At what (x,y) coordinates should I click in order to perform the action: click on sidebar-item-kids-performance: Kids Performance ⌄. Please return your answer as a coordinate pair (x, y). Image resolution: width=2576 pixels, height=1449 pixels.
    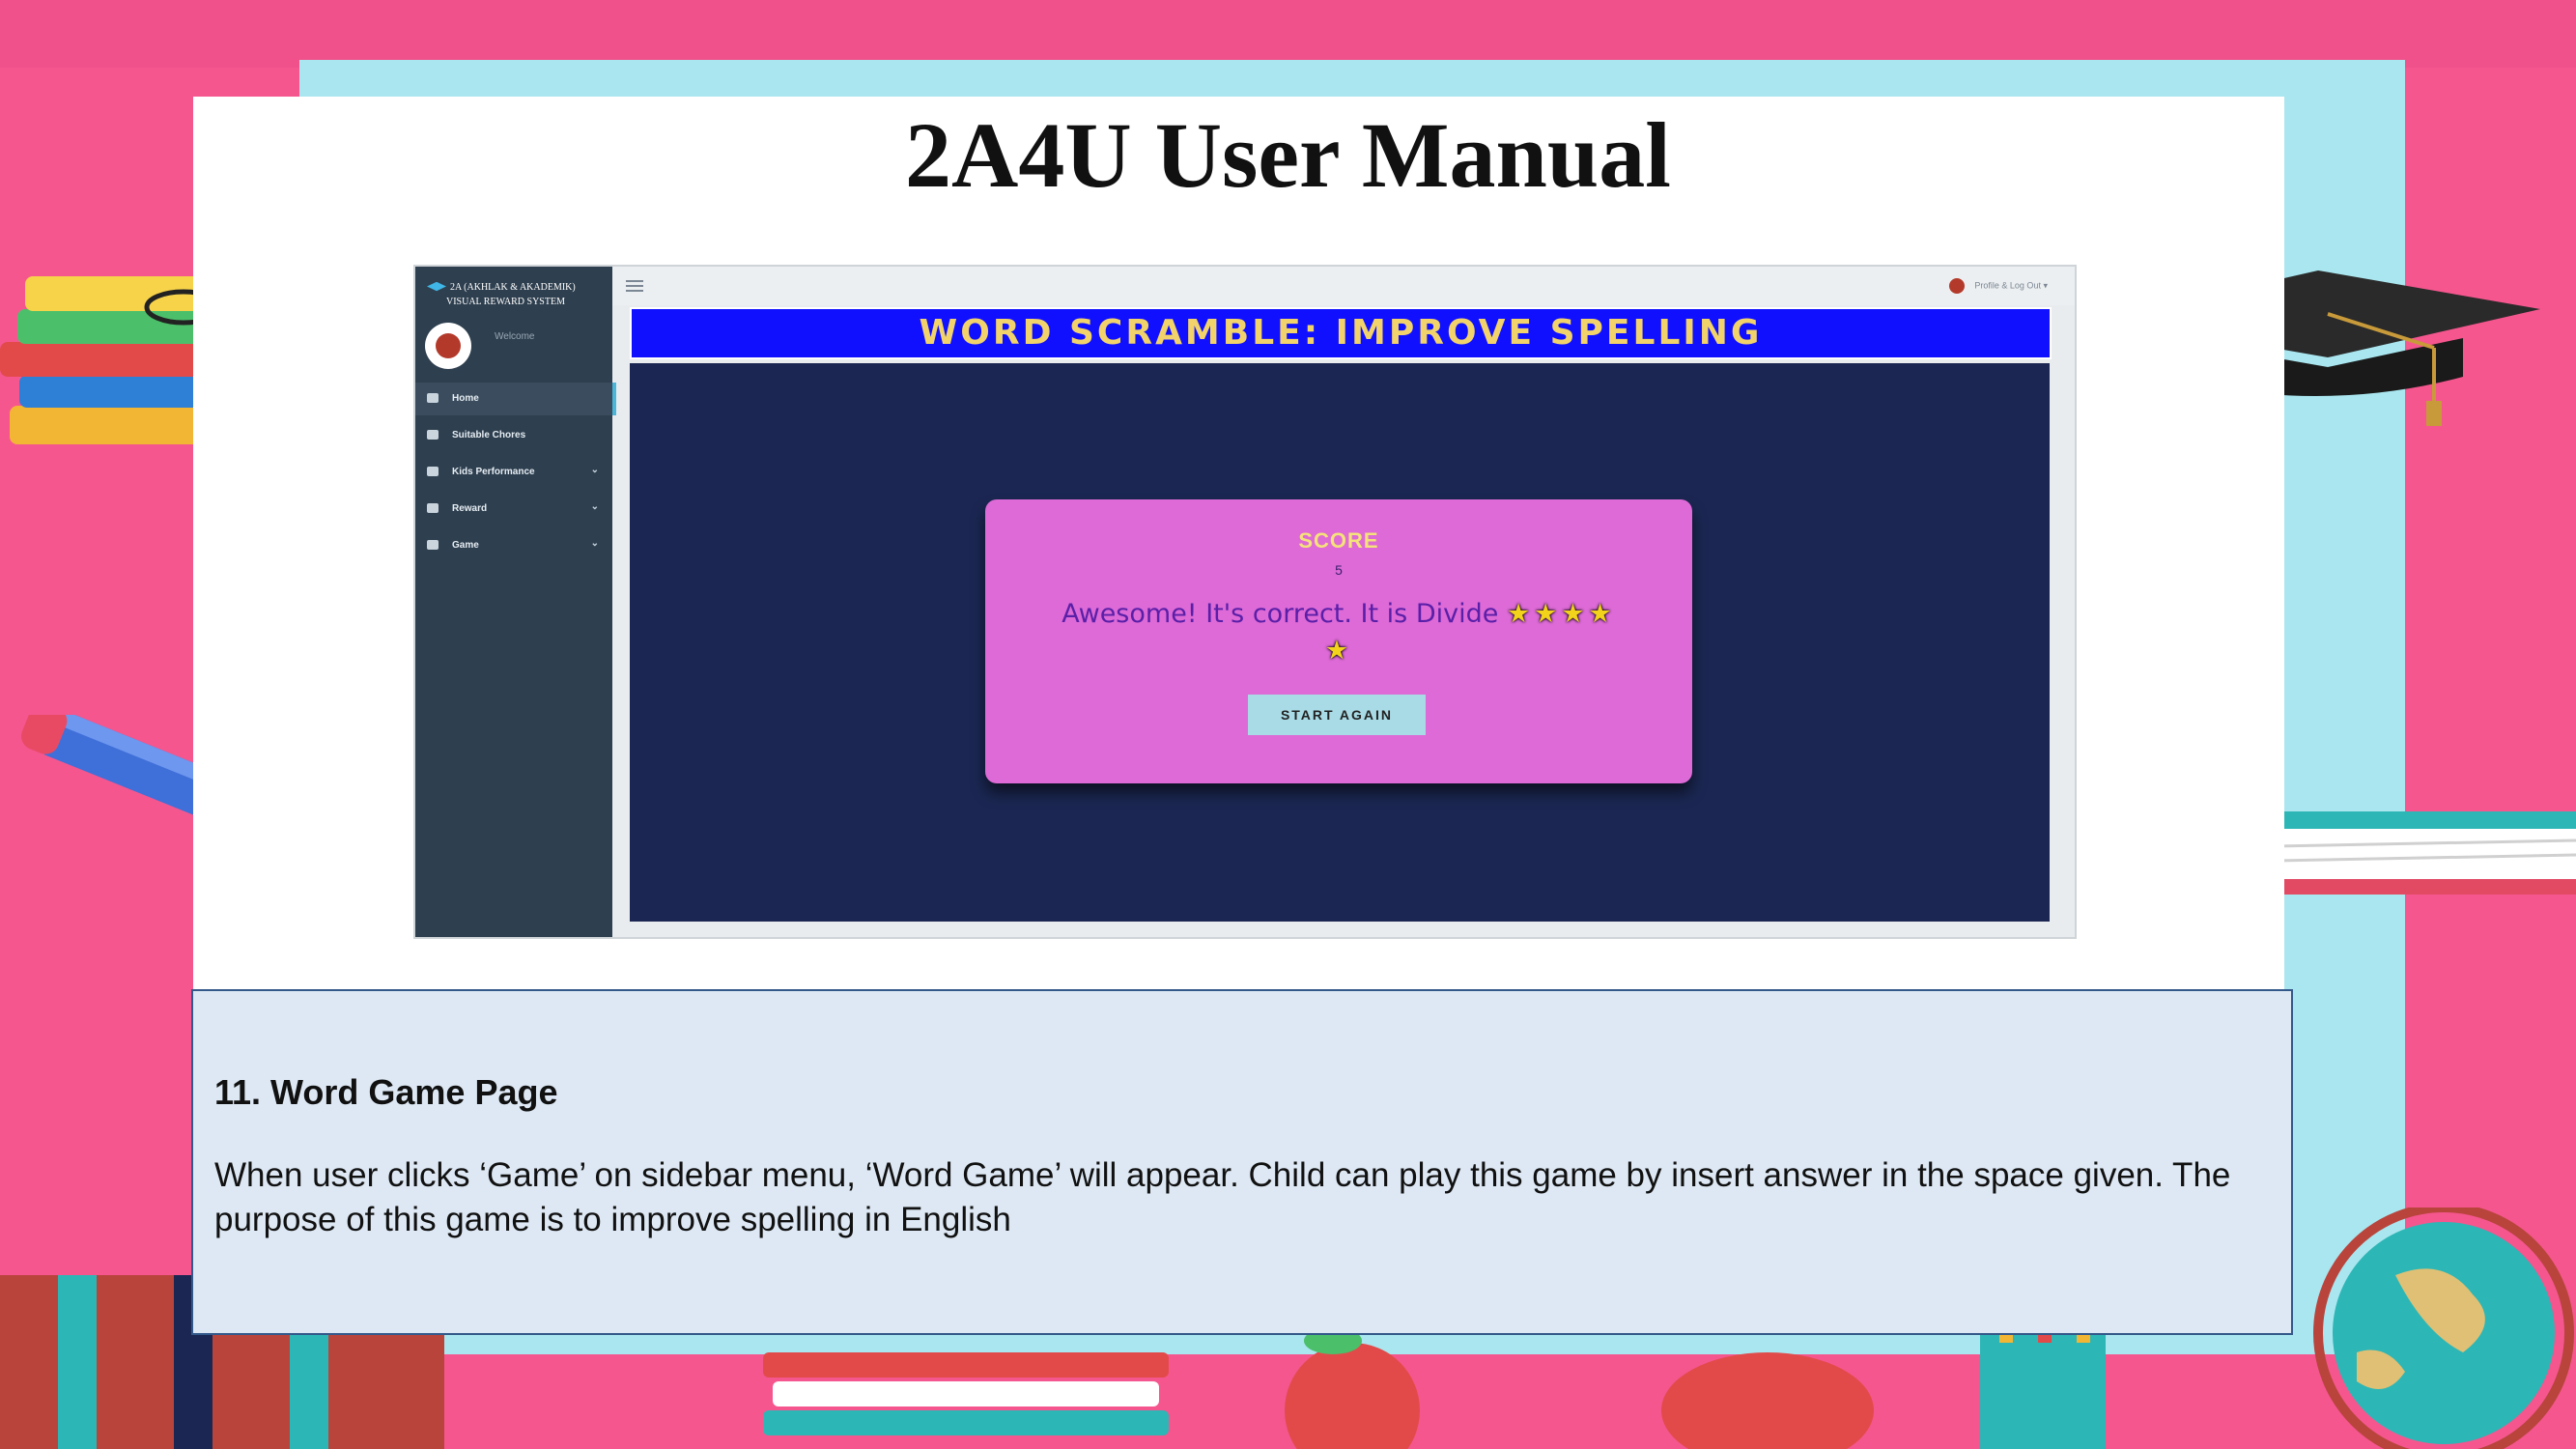
    Looking at the image, I should click on (513, 472).